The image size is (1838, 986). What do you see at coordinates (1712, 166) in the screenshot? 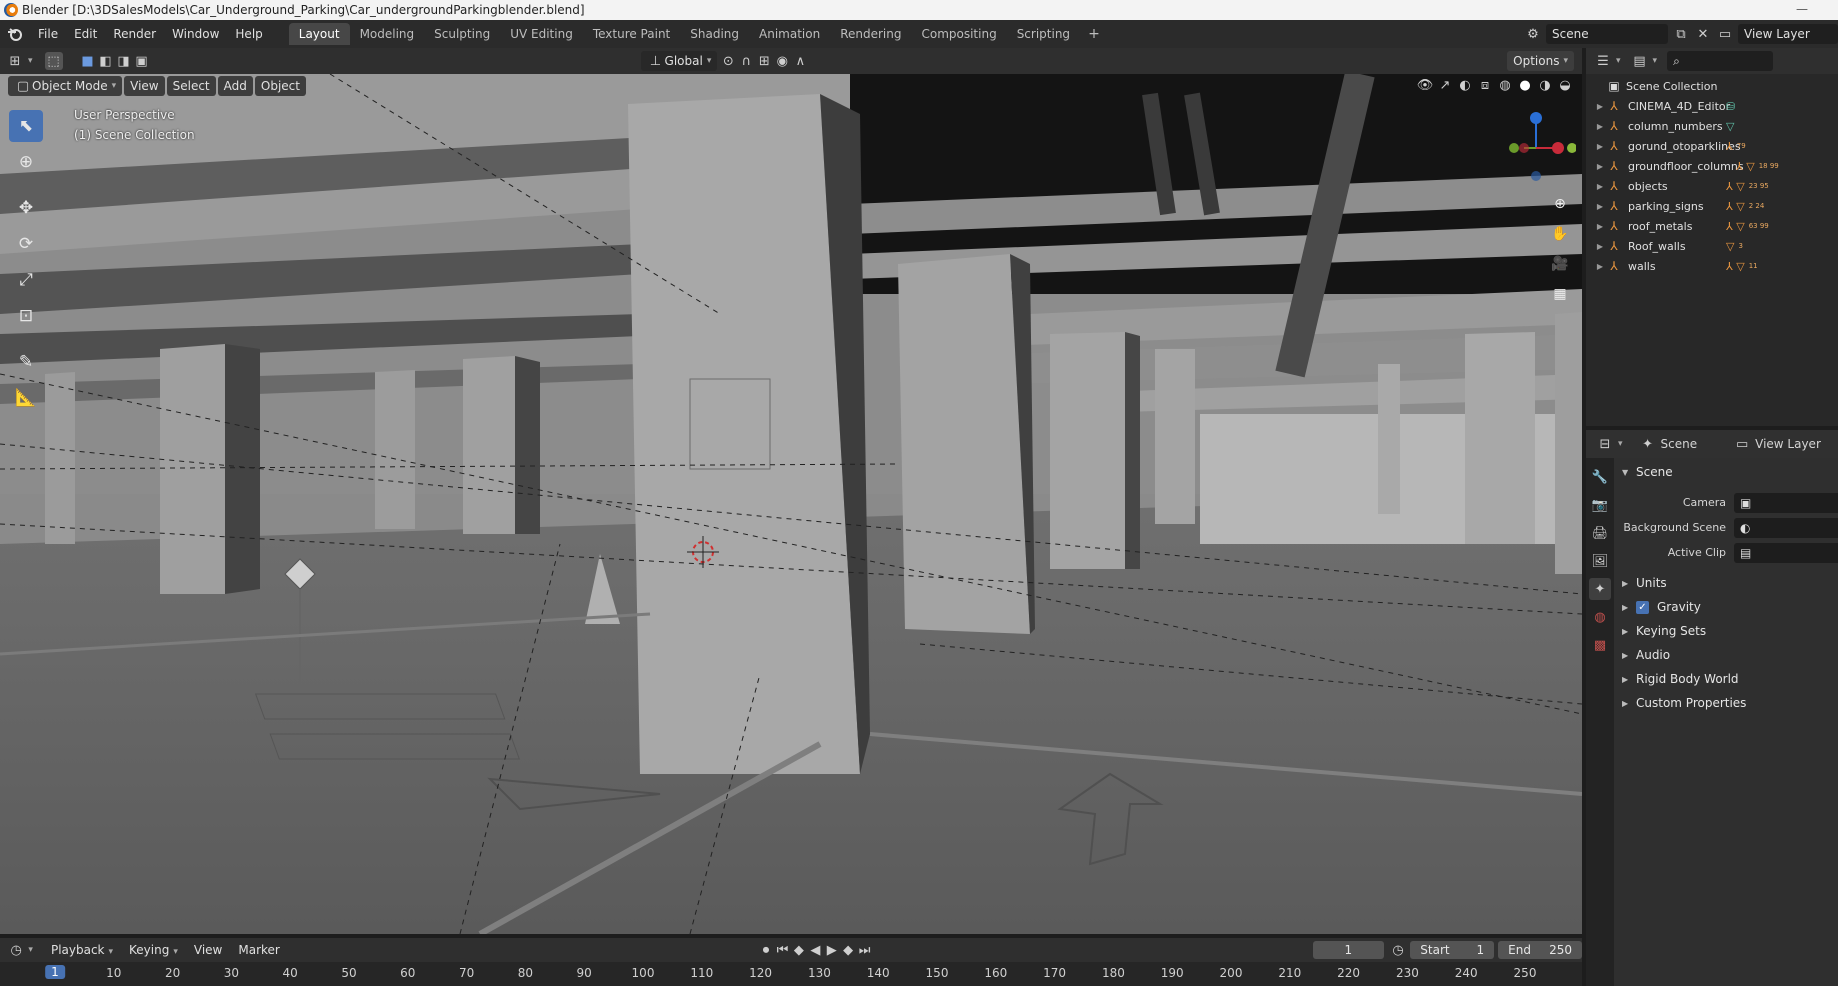
I see `outliner-item: ▶ ⅄ groundfloor_columns ⅄ ▽ 18 99` at bounding box center [1712, 166].